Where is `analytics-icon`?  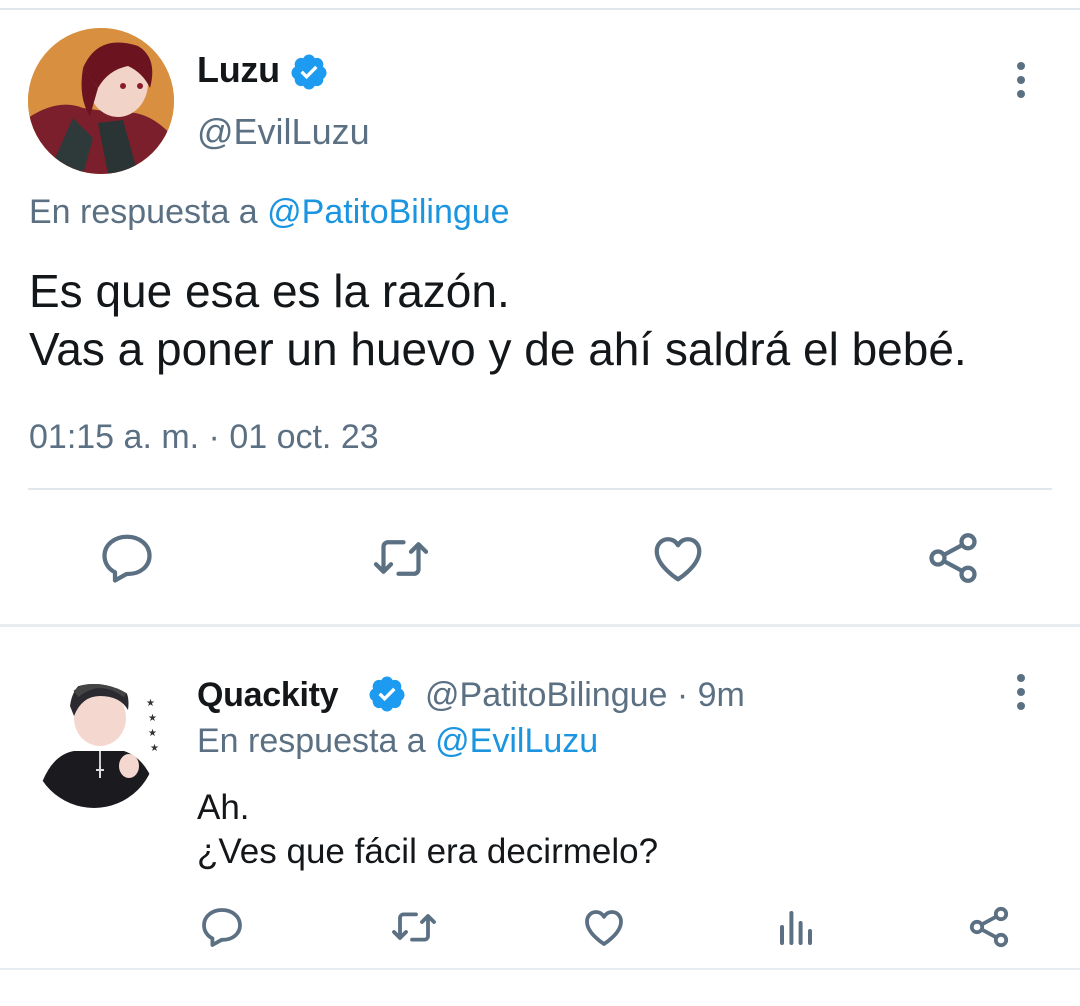 analytics-icon is located at coordinates (796, 927).